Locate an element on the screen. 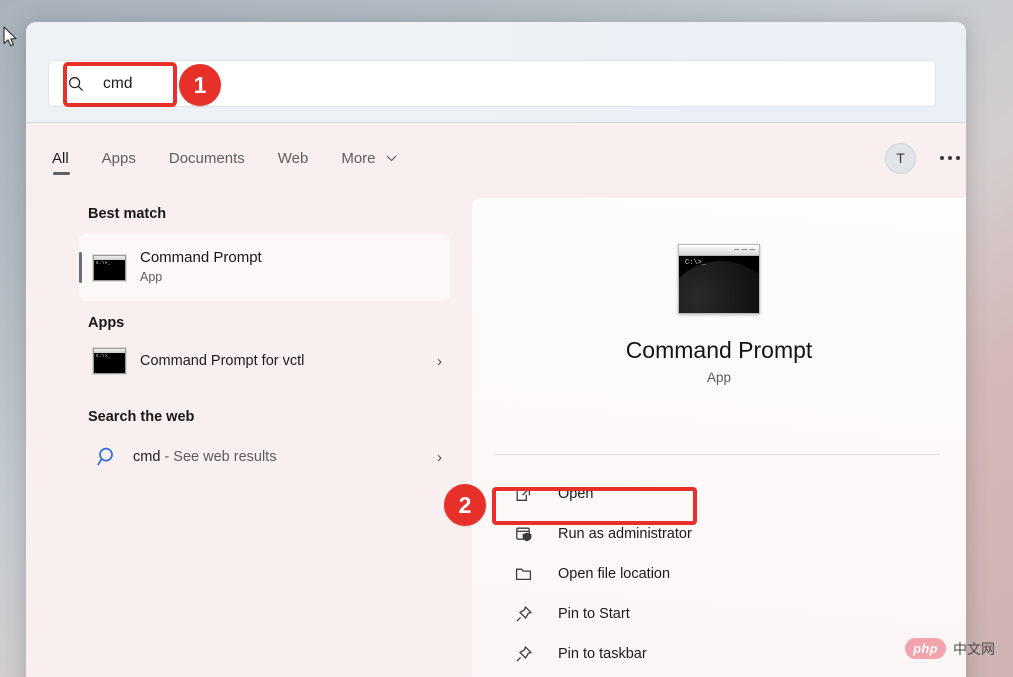 The height and width of the screenshot is (677, 1013). avatar-initial: T is located at coordinates (900, 158).